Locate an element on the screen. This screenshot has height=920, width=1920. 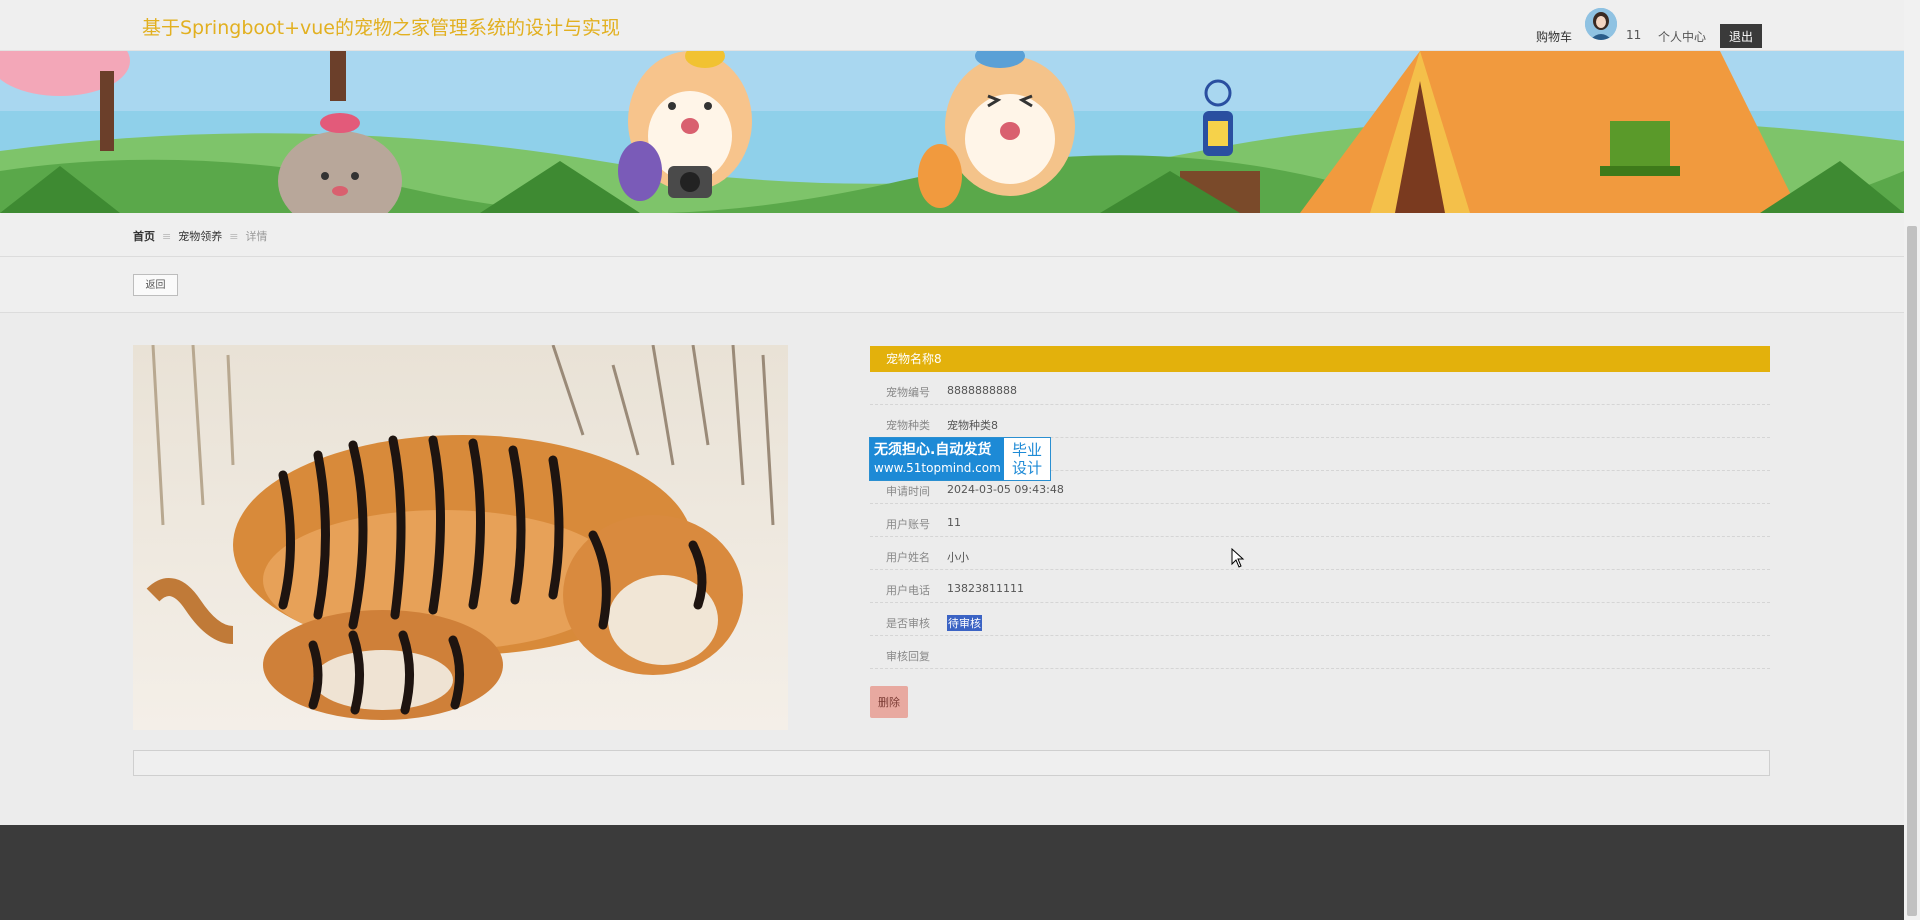
detail-value: 11 is located at coordinates (954, 522).